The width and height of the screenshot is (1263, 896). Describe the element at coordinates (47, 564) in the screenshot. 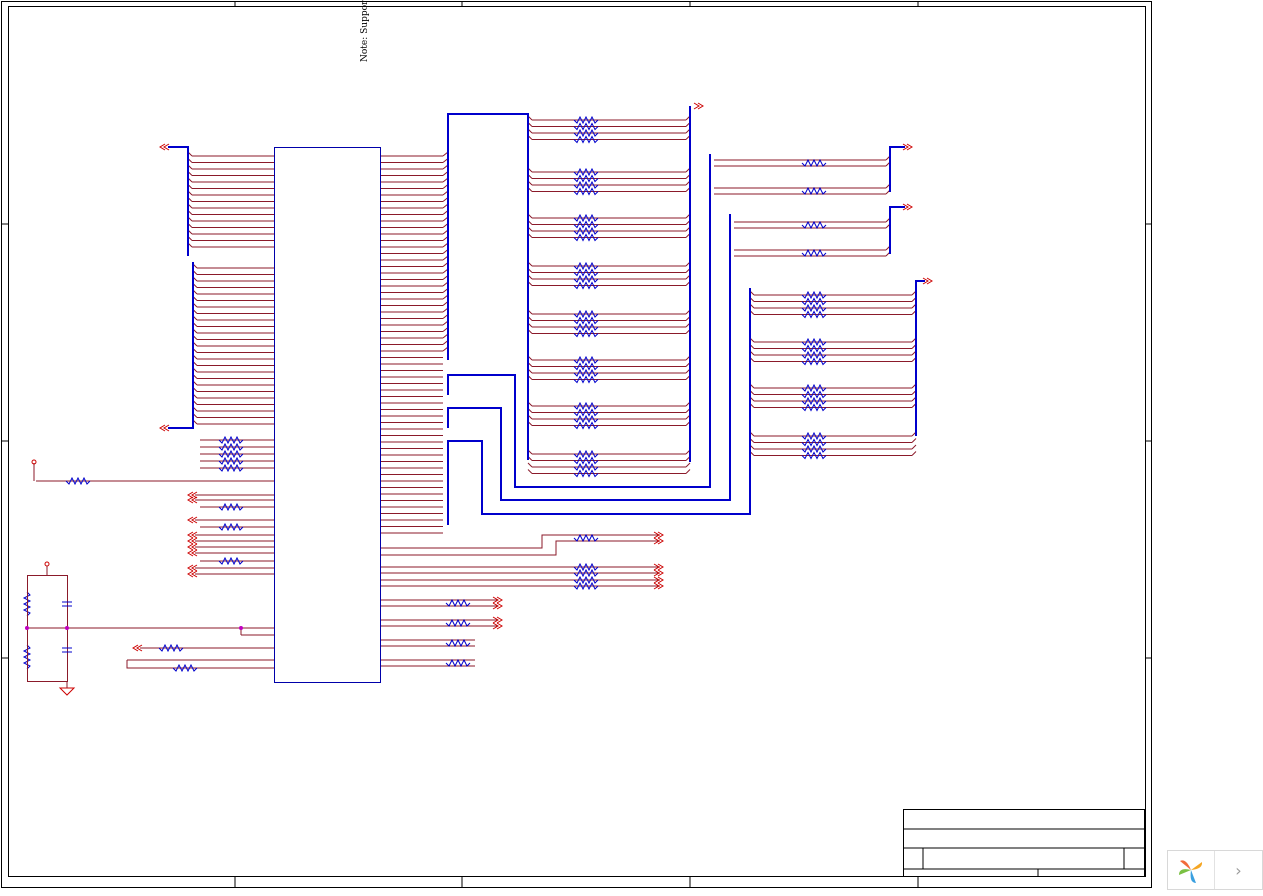

I see `power-symbol` at that location.